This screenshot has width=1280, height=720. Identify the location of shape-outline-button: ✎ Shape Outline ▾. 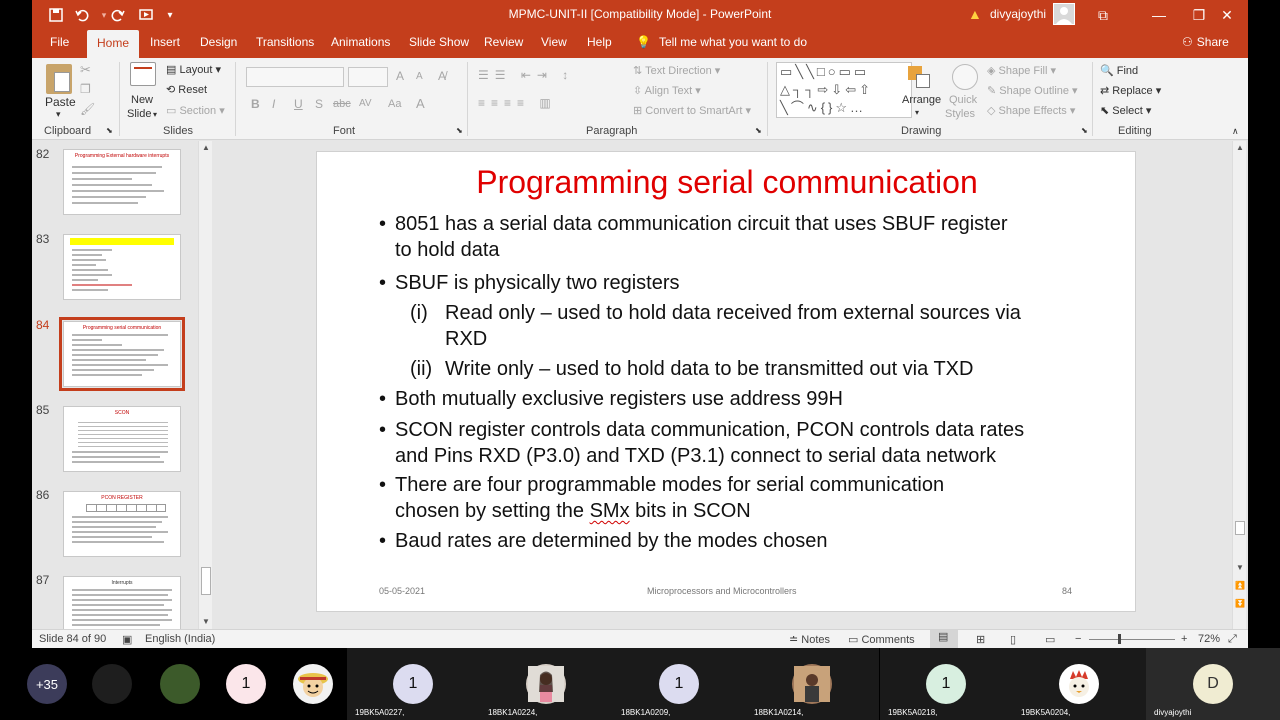
(1032, 90).